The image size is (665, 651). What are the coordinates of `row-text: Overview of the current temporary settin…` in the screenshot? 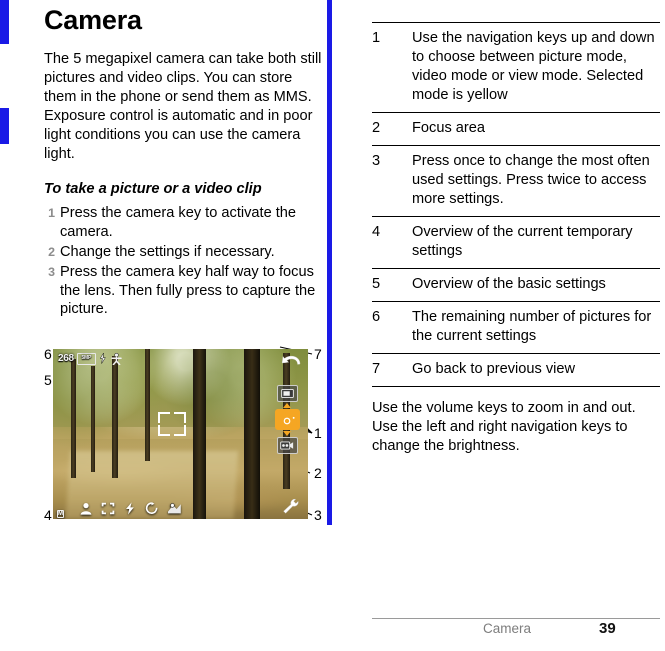 It's located at (536, 242).